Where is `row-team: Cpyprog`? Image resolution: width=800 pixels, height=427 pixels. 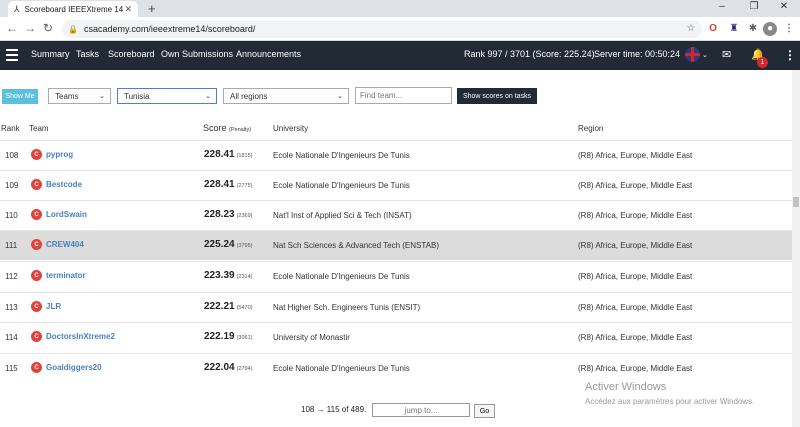
row-team: Cpyprog is located at coordinates (52, 154).